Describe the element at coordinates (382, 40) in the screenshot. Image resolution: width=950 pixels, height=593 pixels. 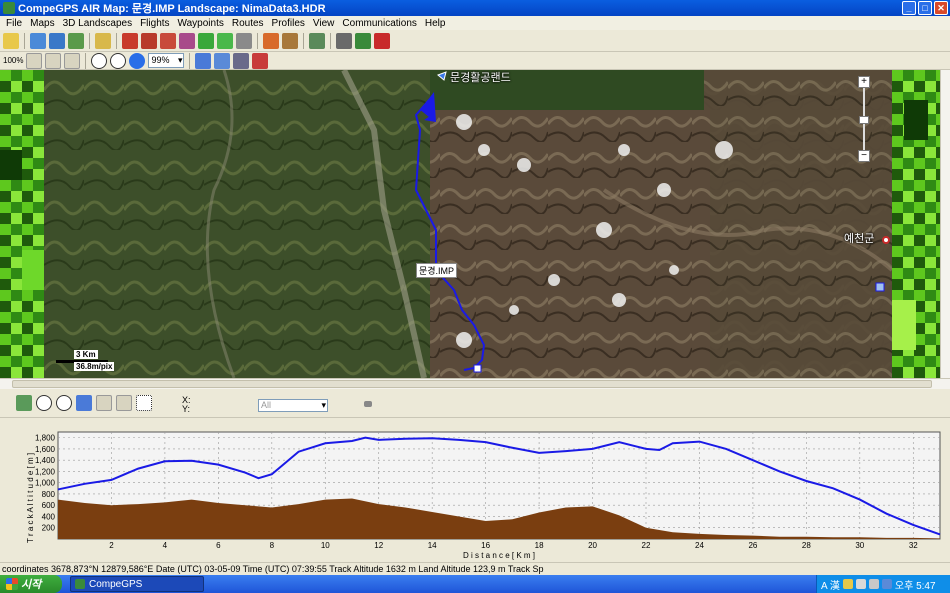
I see `magnet-icon` at that location.